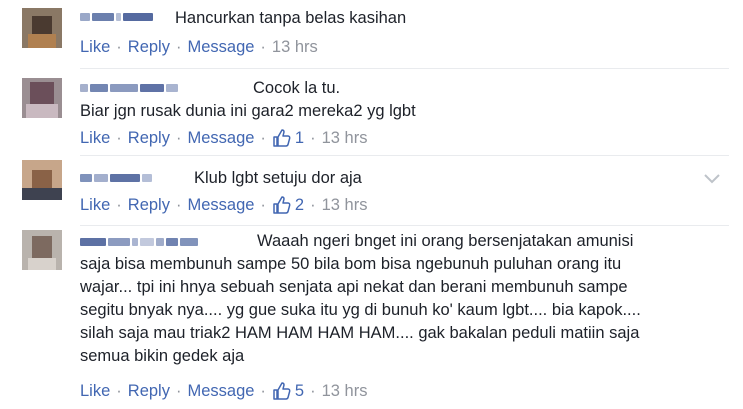 This screenshot has width=743, height=409. I want to click on like-count-value: 5, so click(299, 390).